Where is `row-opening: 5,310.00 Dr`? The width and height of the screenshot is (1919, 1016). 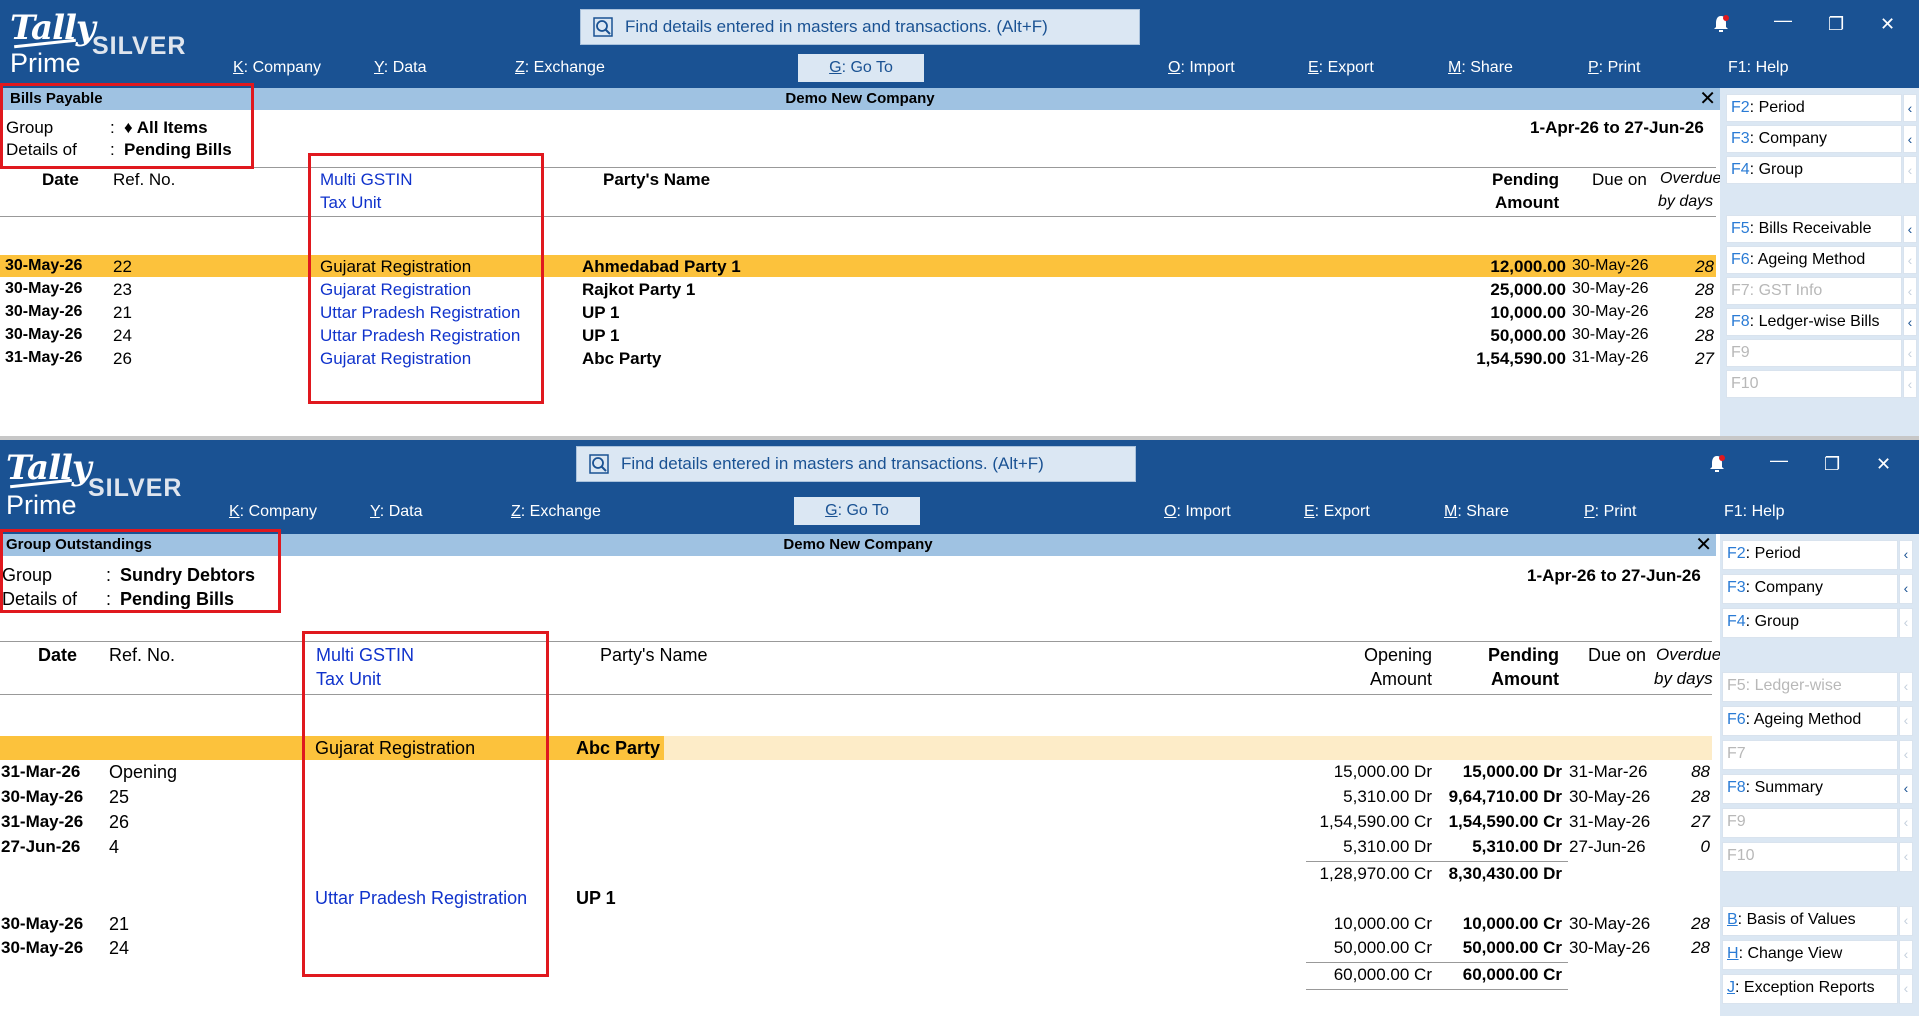 row-opening: 5,310.00 Dr is located at coordinates (1387, 846).